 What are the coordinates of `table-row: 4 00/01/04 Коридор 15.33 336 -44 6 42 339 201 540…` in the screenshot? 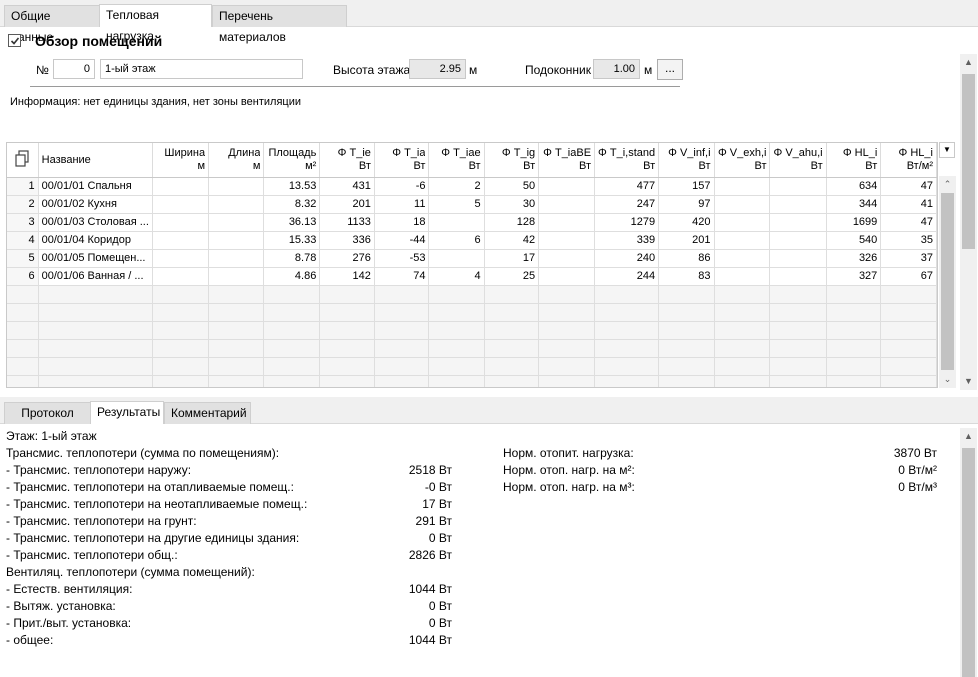 It's located at (472, 240).